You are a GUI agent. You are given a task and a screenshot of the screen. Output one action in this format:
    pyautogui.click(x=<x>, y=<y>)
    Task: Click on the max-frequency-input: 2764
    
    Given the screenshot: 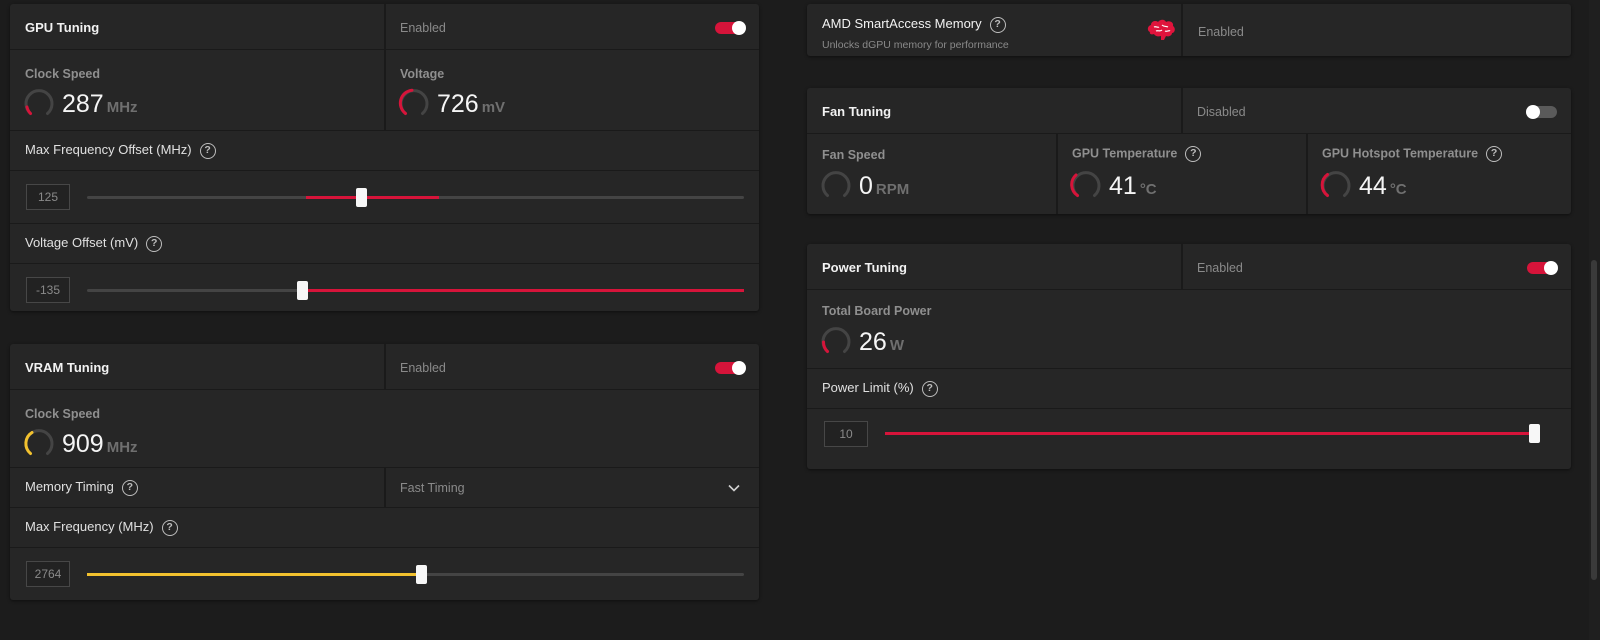 What is the action you would take?
    pyautogui.click(x=48, y=574)
    